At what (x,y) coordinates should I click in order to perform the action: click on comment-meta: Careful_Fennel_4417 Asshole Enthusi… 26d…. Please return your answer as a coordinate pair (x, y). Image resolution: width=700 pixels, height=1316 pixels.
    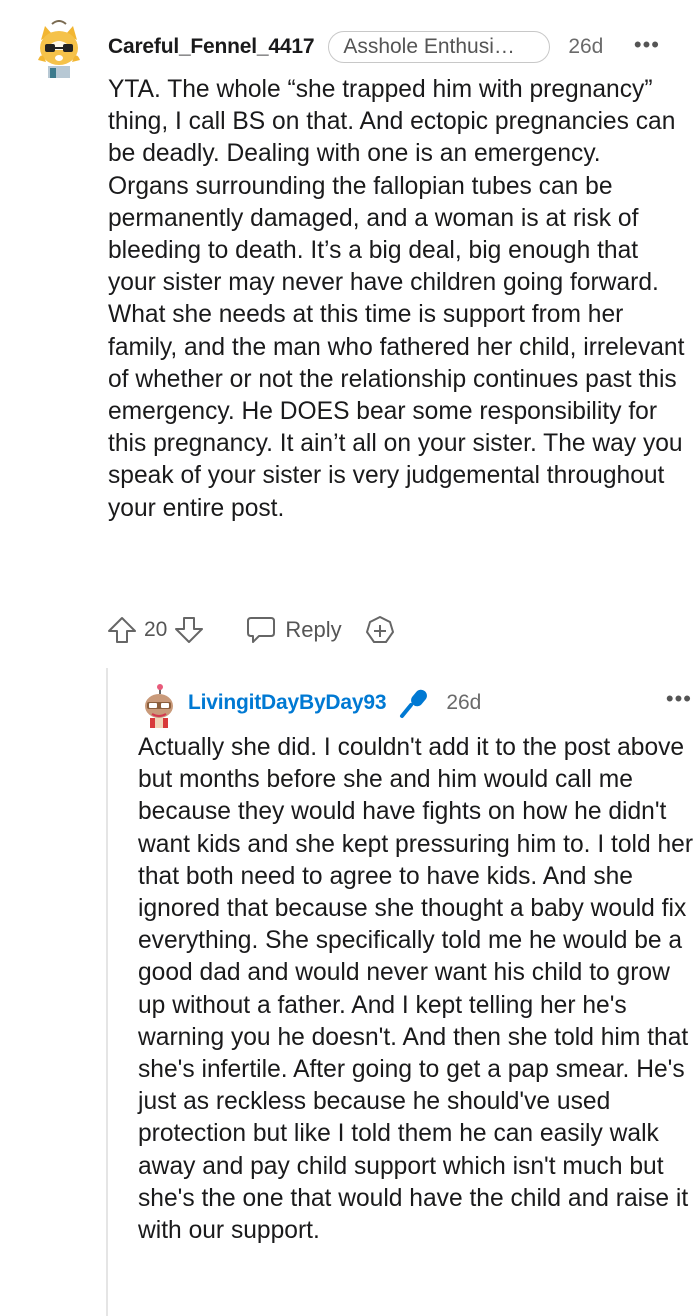
    Looking at the image, I should click on (388, 47).